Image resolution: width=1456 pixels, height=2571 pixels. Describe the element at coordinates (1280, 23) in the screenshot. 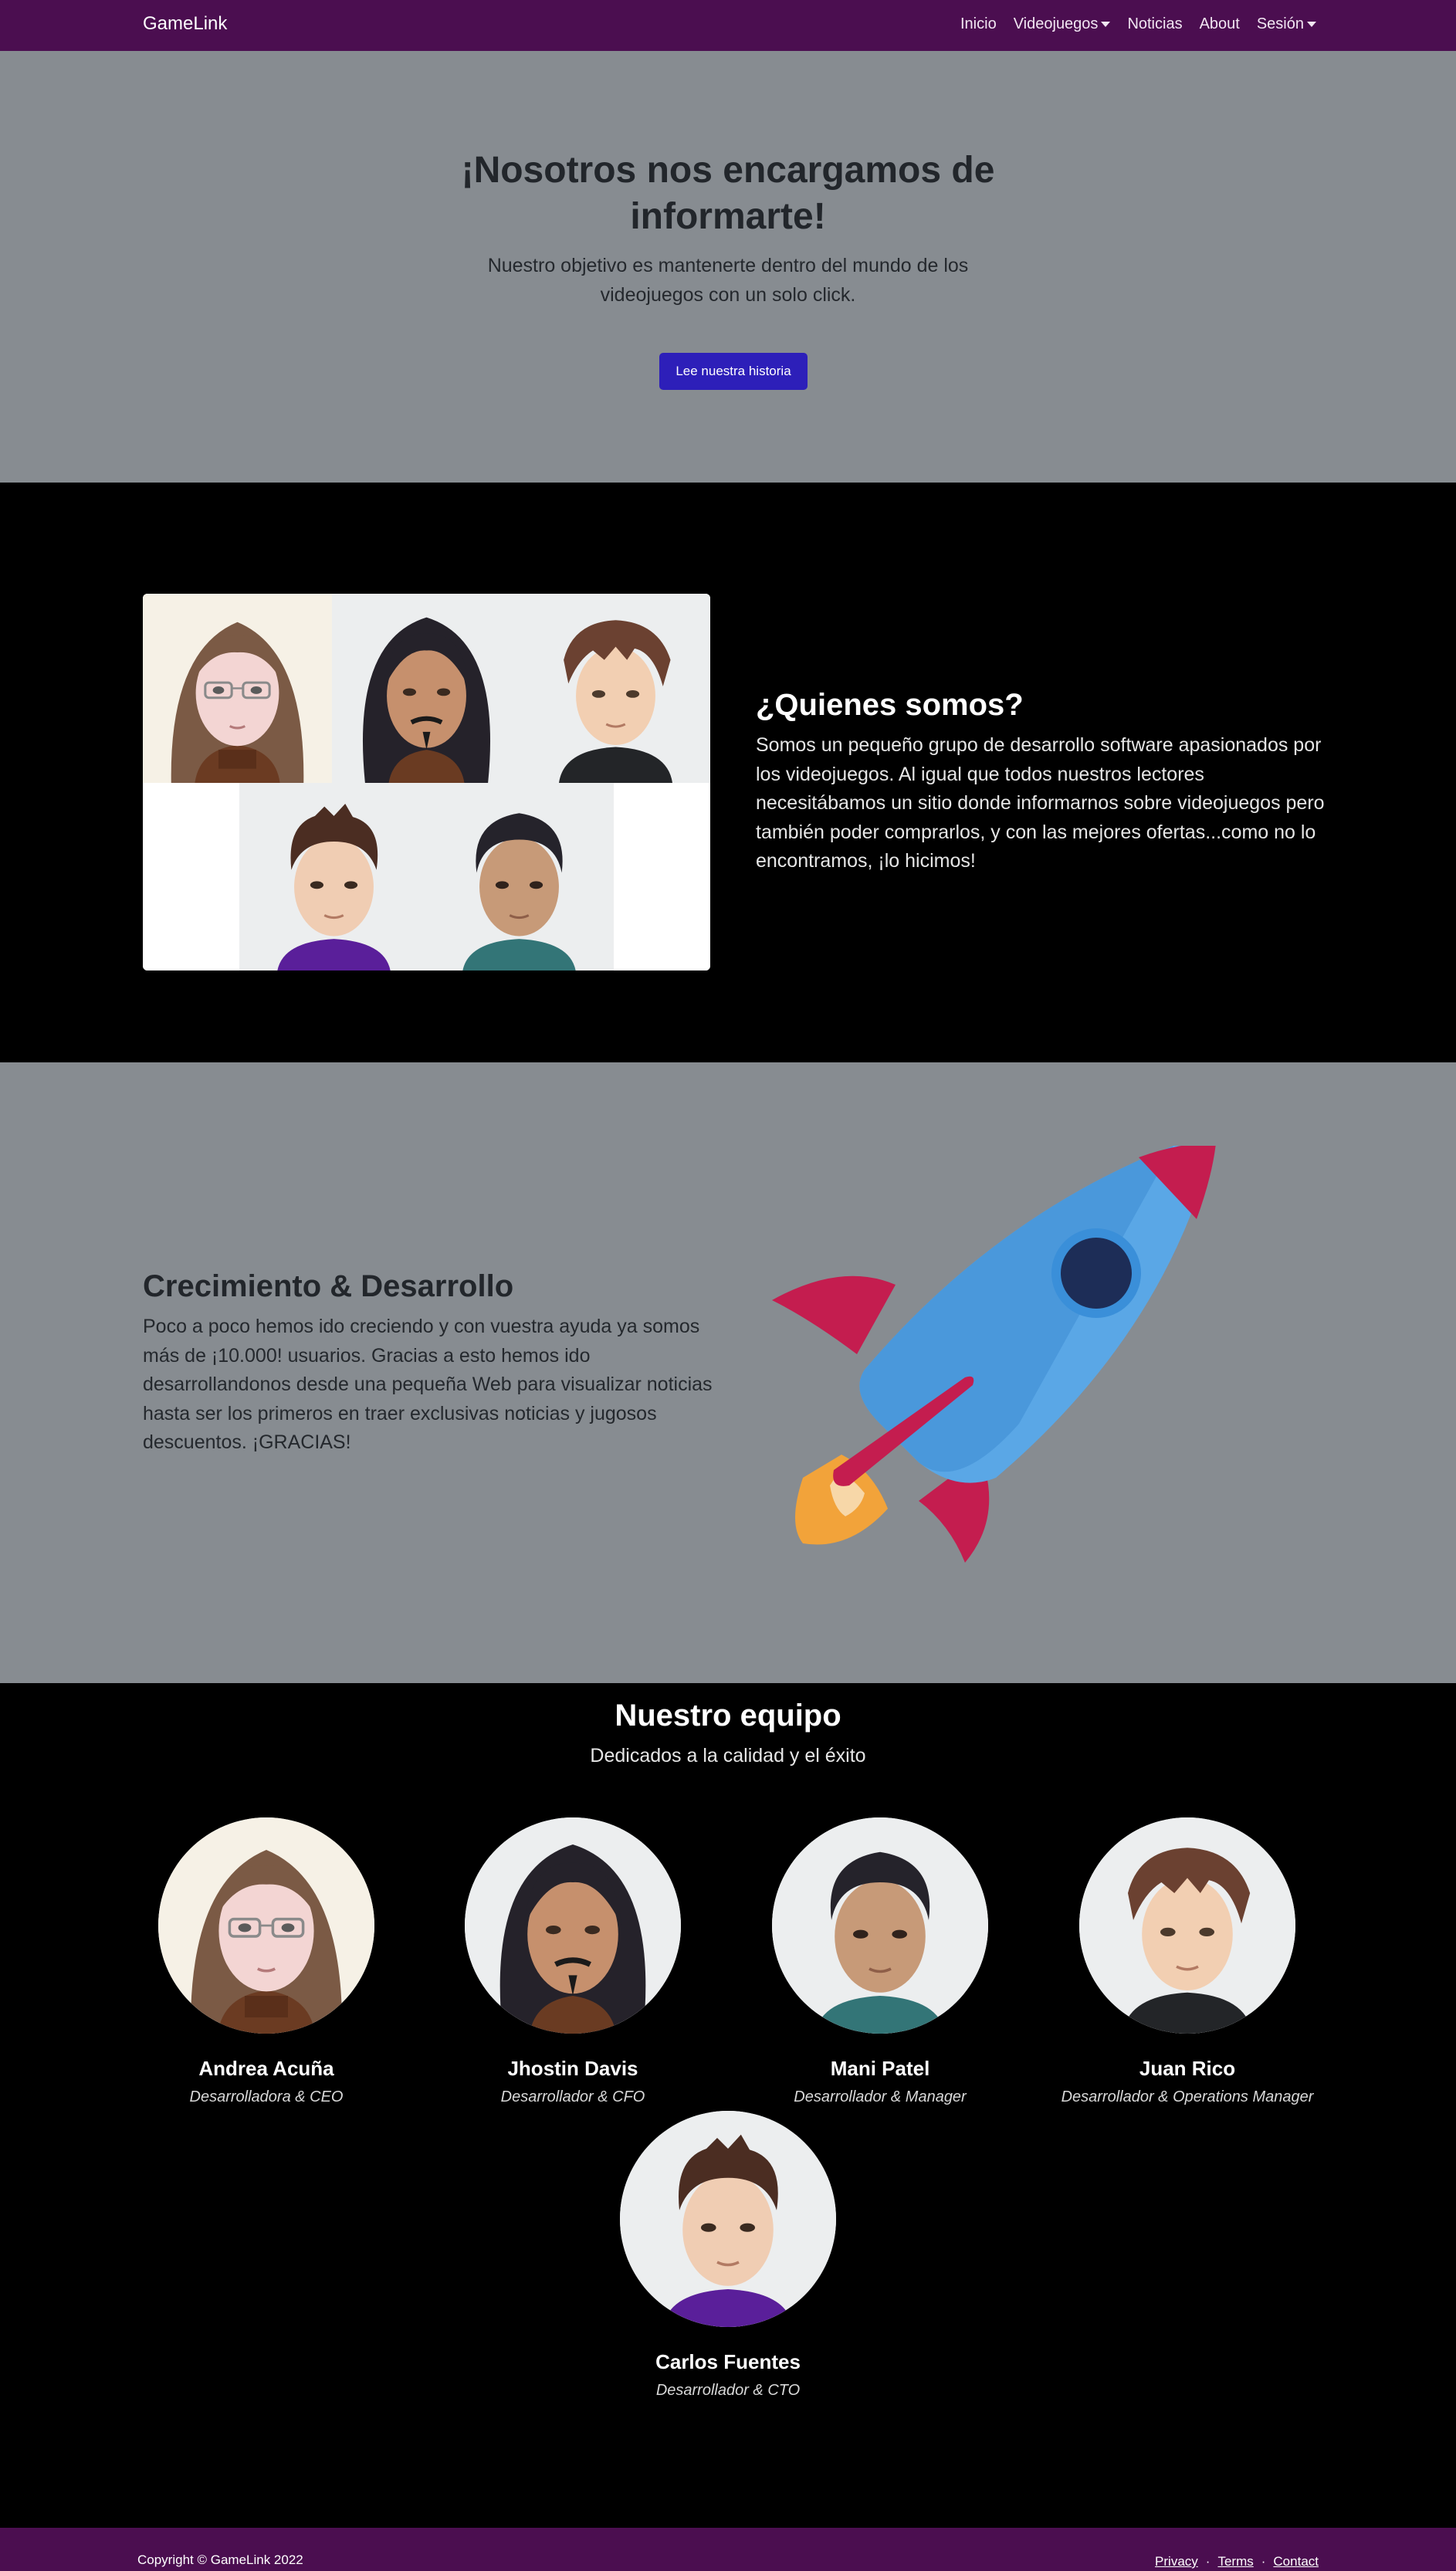

I see `nav-dropdown-label: Sesión` at that location.